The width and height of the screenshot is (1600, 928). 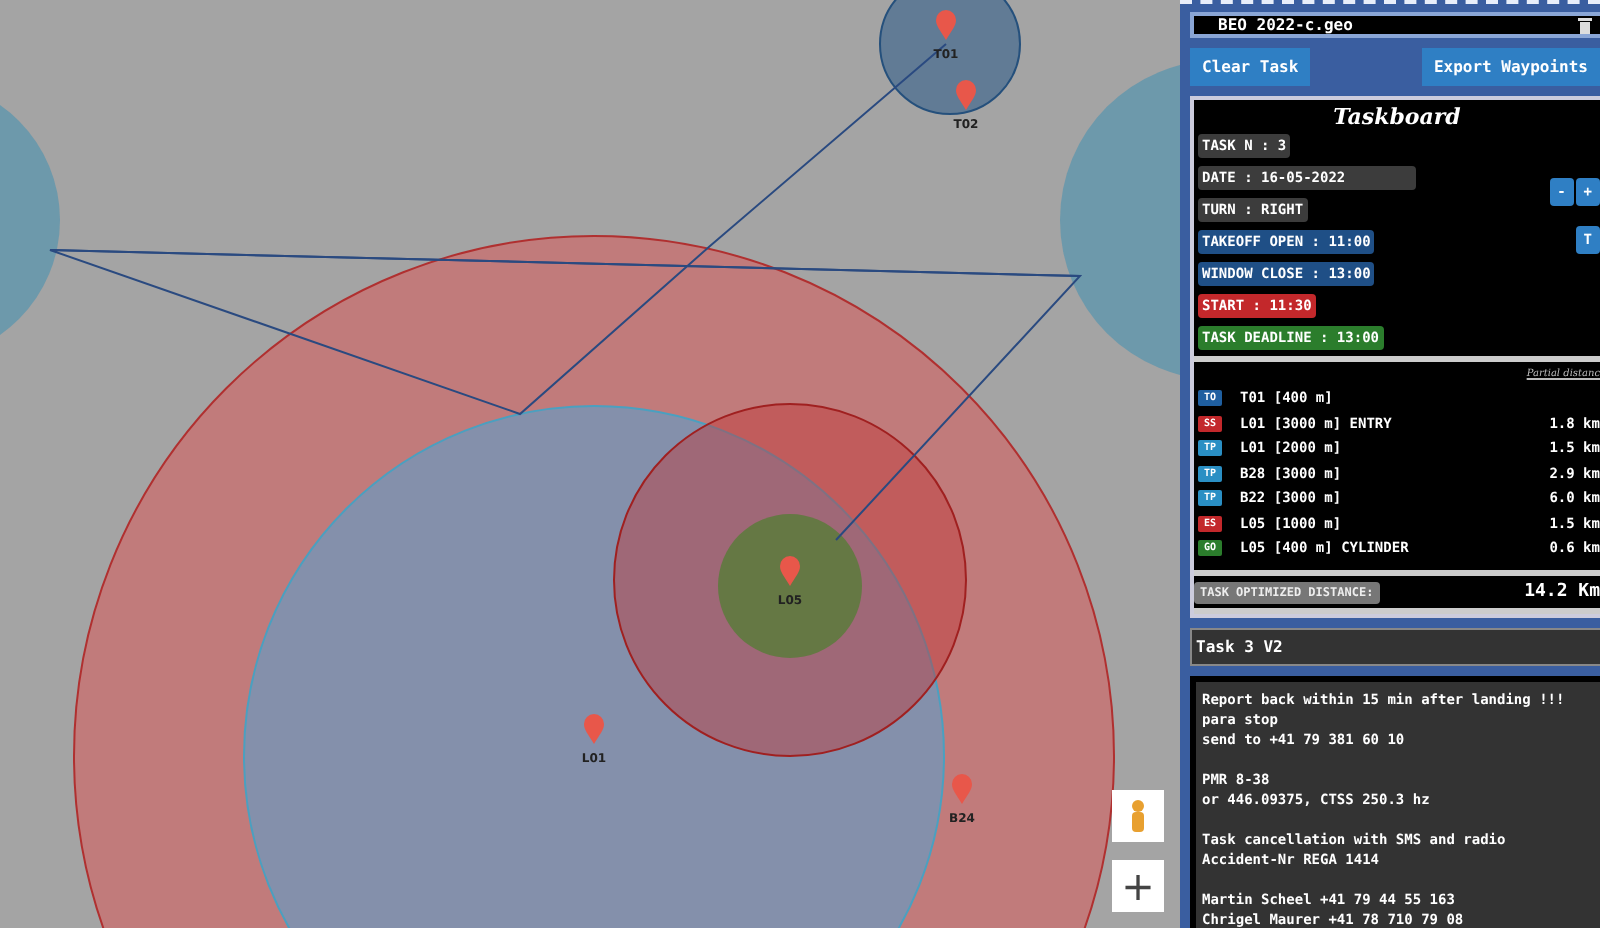 I want to click on optimized-distance-value: 14.2 Km, so click(x=1562, y=592).